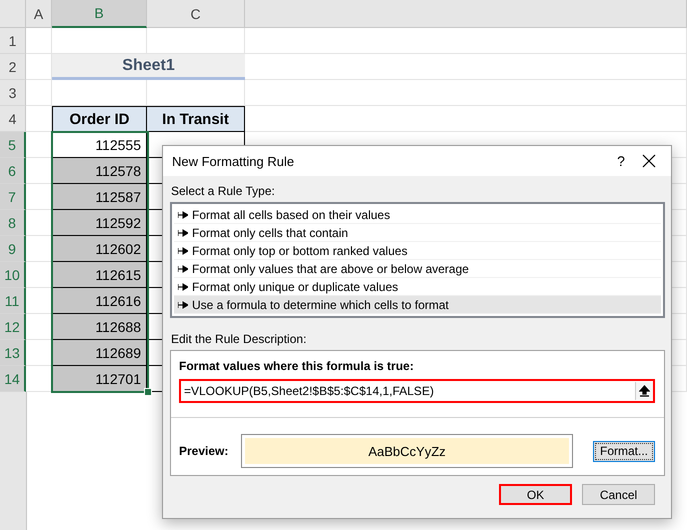 The width and height of the screenshot is (687, 530). Describe the element at coordinates (99, 223) in the screenshot. I see `table-cell: 112592` at that location.